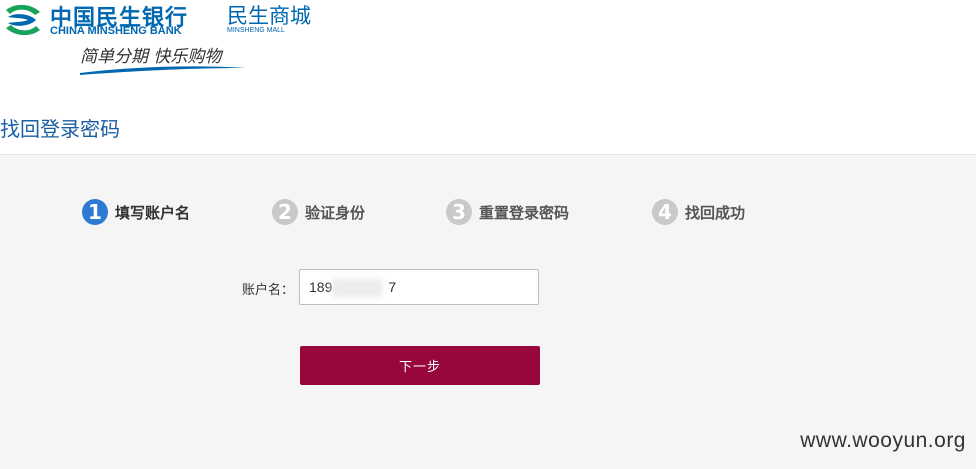 The image size is (976, 469). I want to click on mall-name-en: MINSHENG MALL, so click(256, 30).